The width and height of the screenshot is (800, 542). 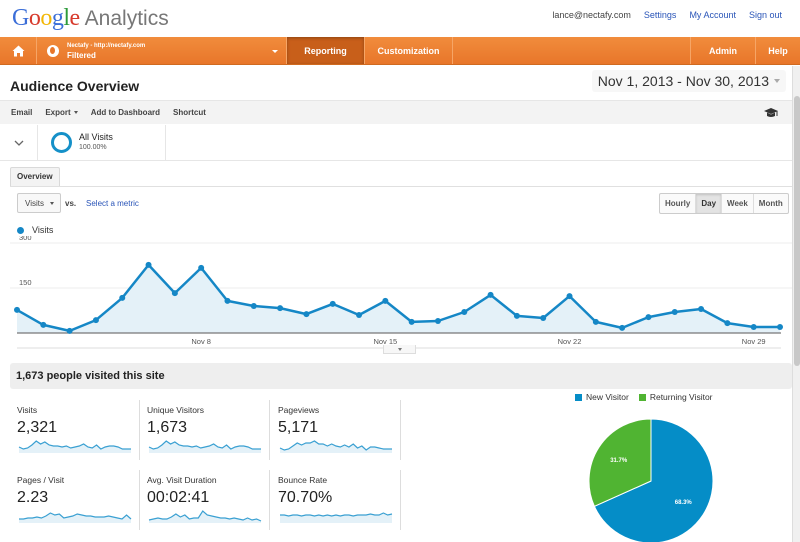 I want to click on sign-out-link: Sign out, so click(x=765, y=15).